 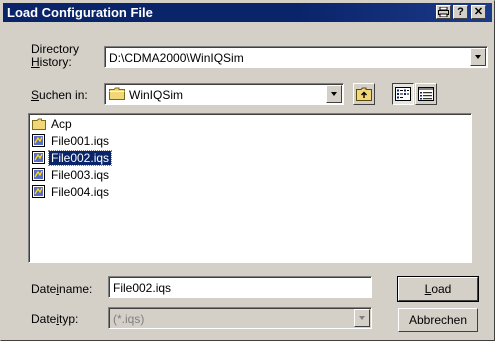 What do you see at coordinates (334, 94) in the screenshot?
I see `look-in-dropdown-button` at bounding box center [334, 94].